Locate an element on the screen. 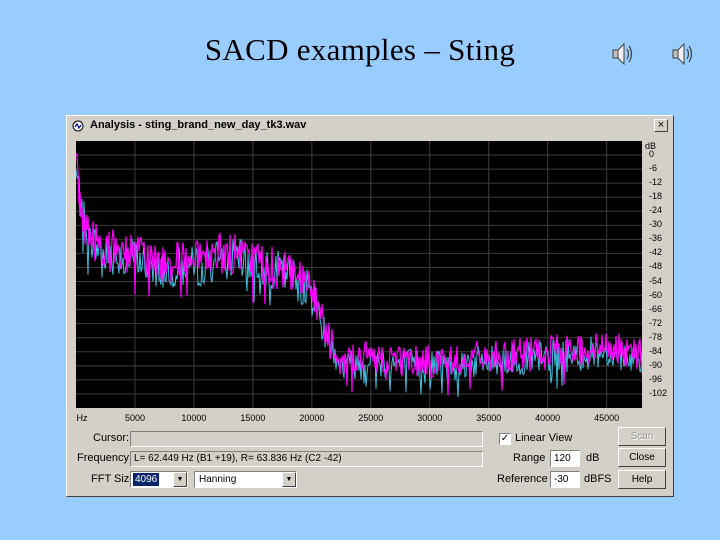 This screenshot has width=720, height=540. y-tick-label: -60 is located at coordinates (656, 294).